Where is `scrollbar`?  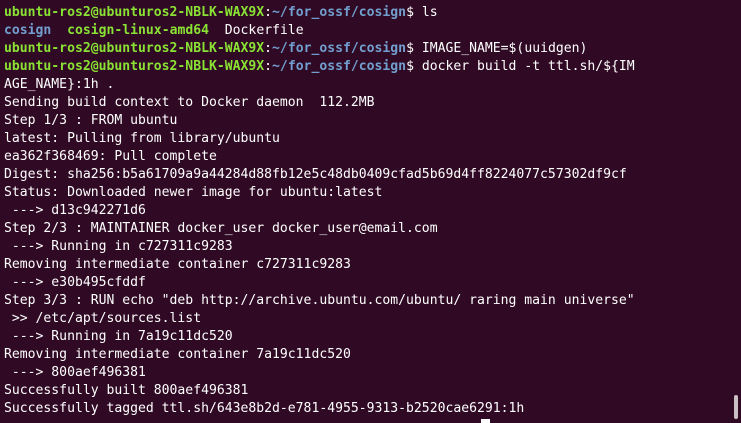
scrollbar is located at coordinates (735, 211).